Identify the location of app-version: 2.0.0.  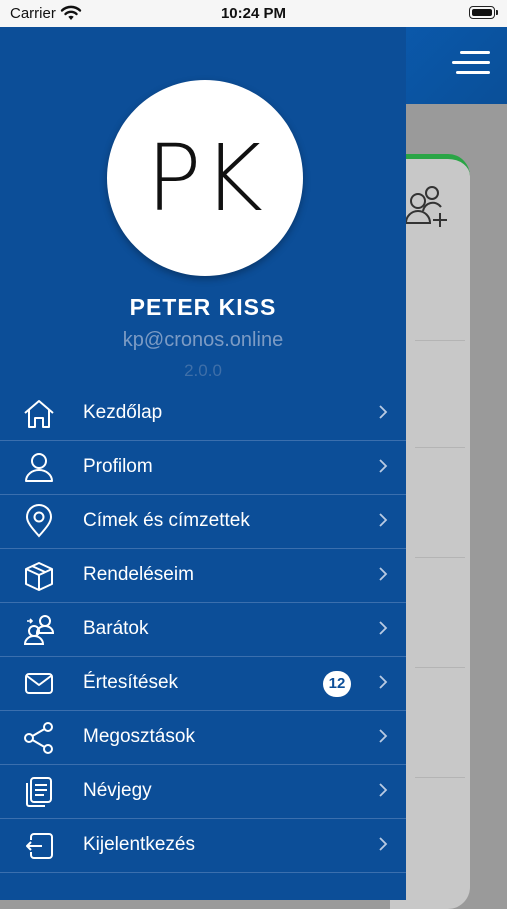
(203, 370).